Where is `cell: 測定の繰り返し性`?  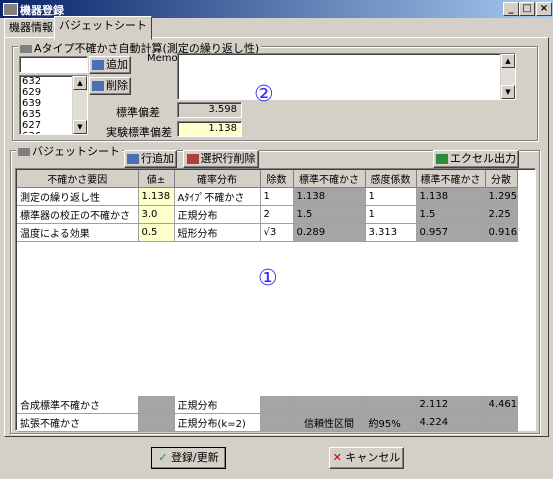
cell: 測定の繰り返し性 is located at coordinates (78, 196).